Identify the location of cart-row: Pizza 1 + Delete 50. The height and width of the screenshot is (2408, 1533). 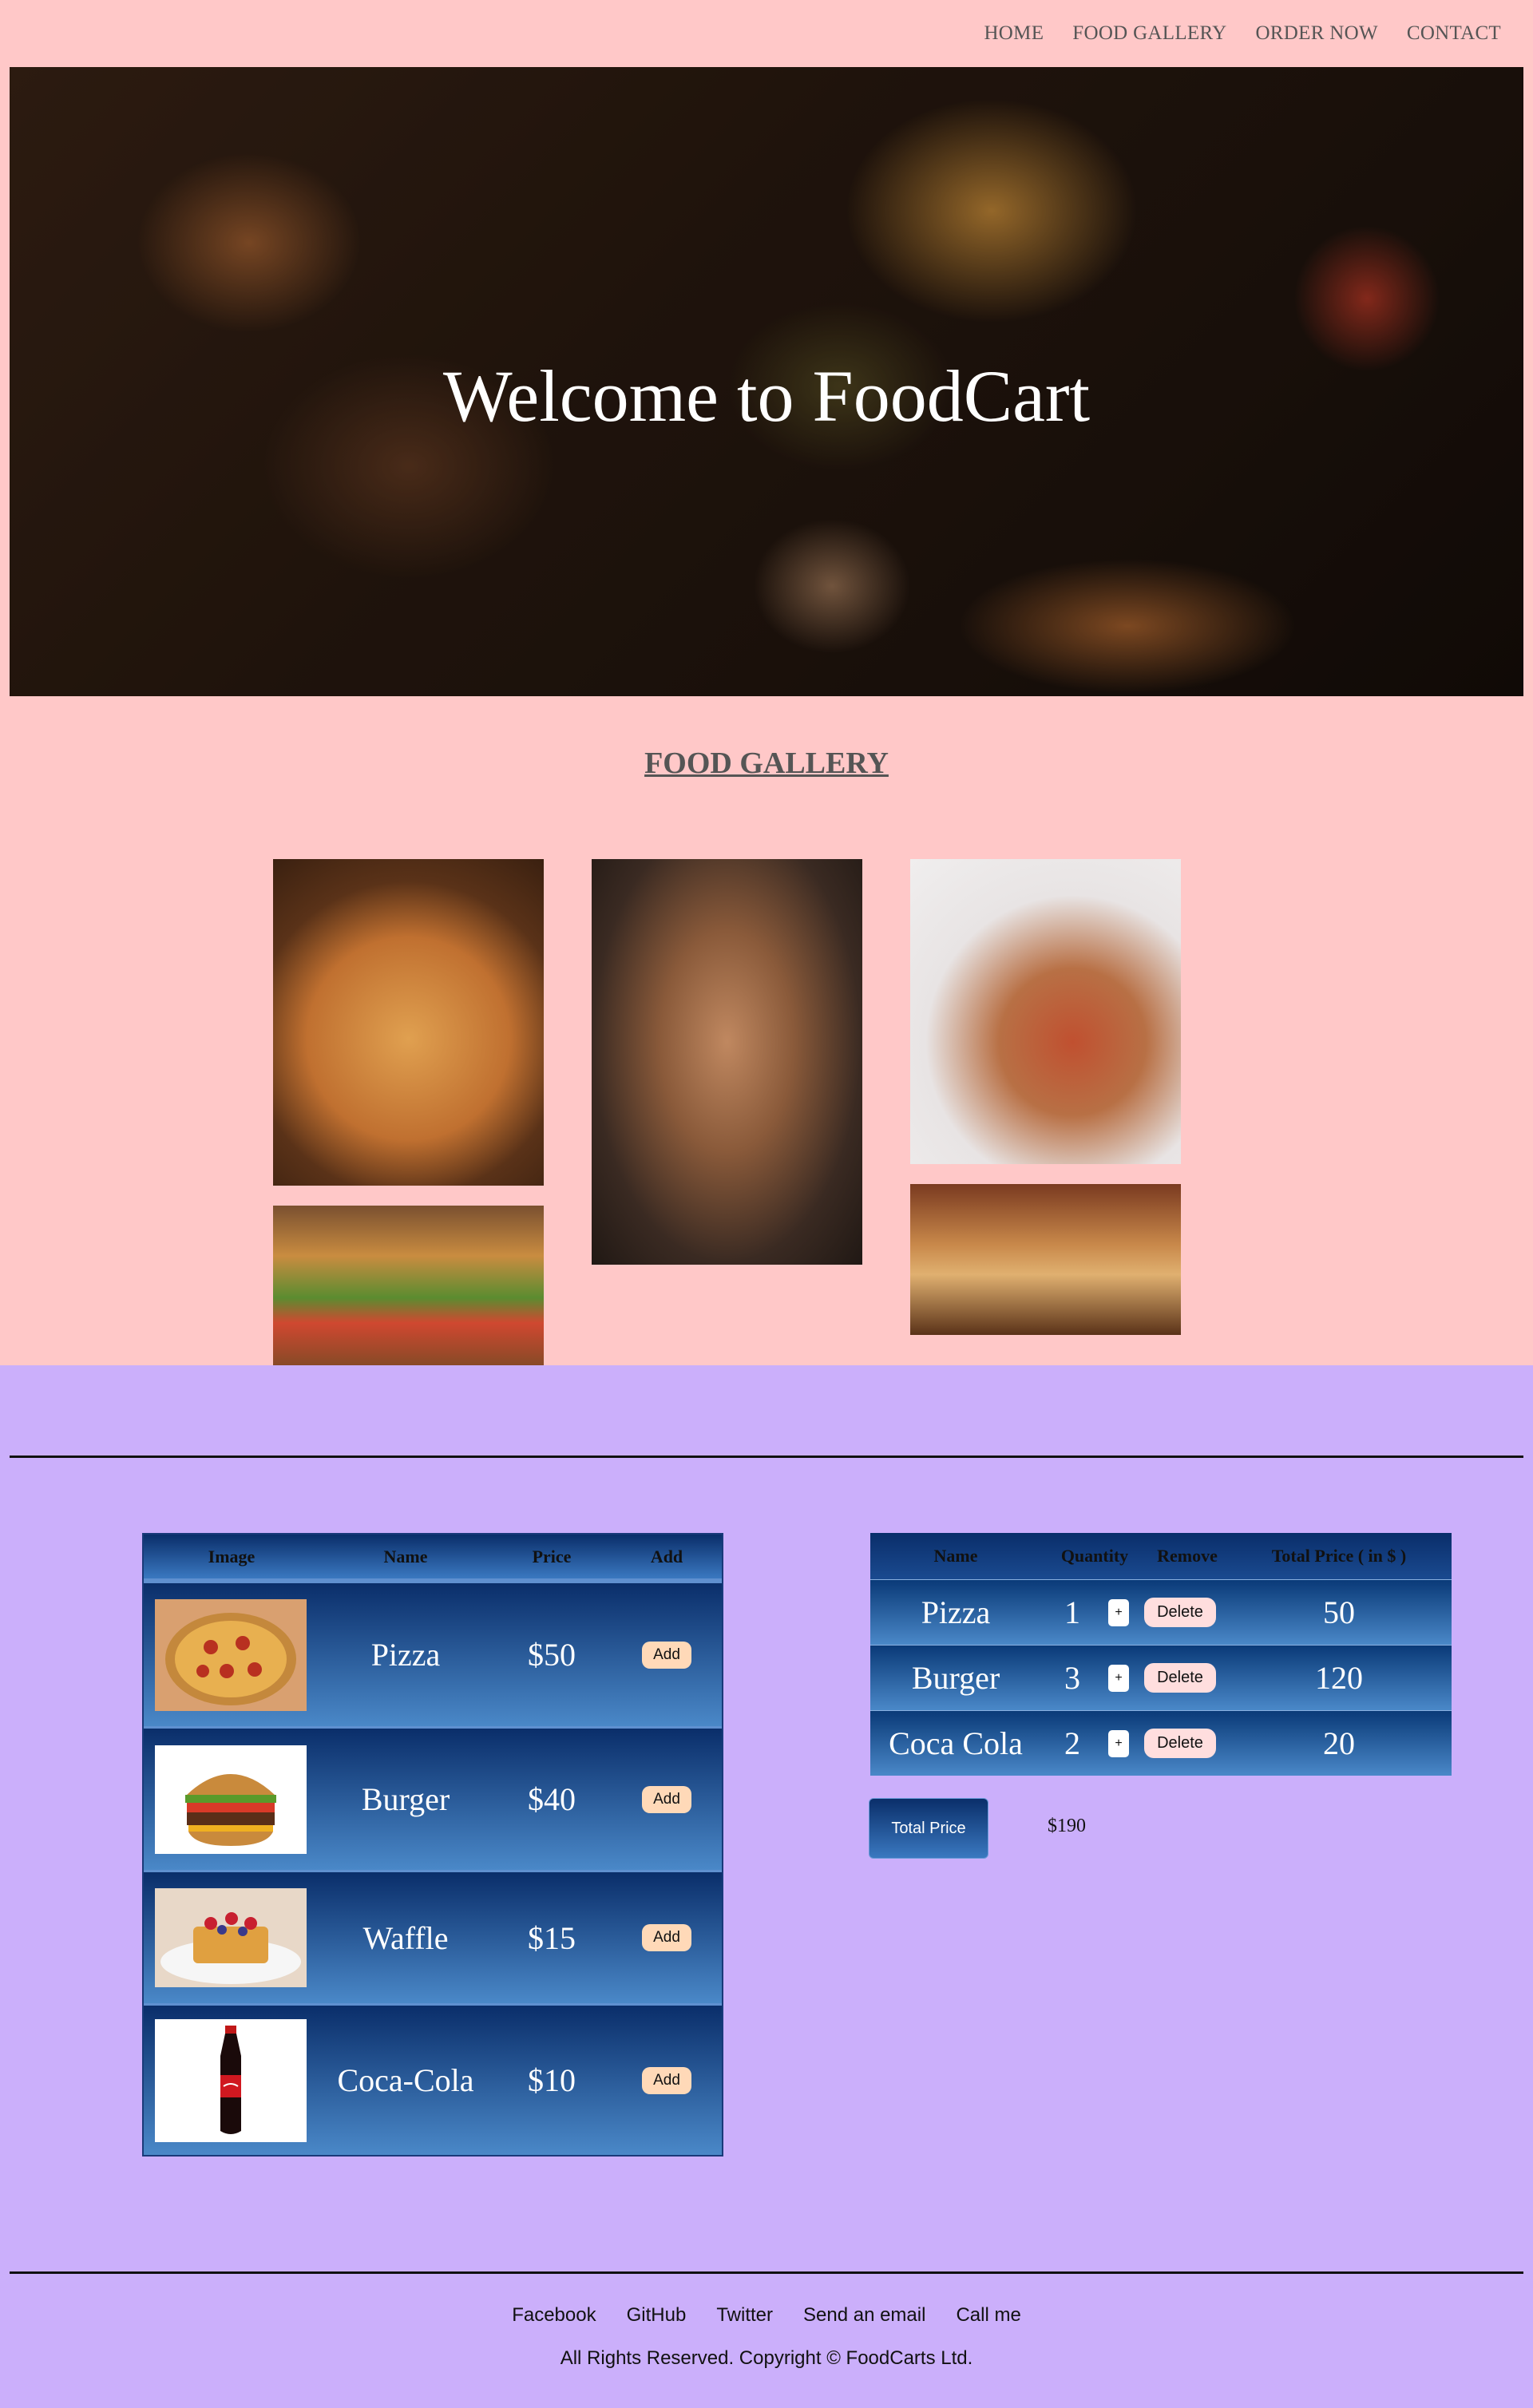
(1161, 1612).